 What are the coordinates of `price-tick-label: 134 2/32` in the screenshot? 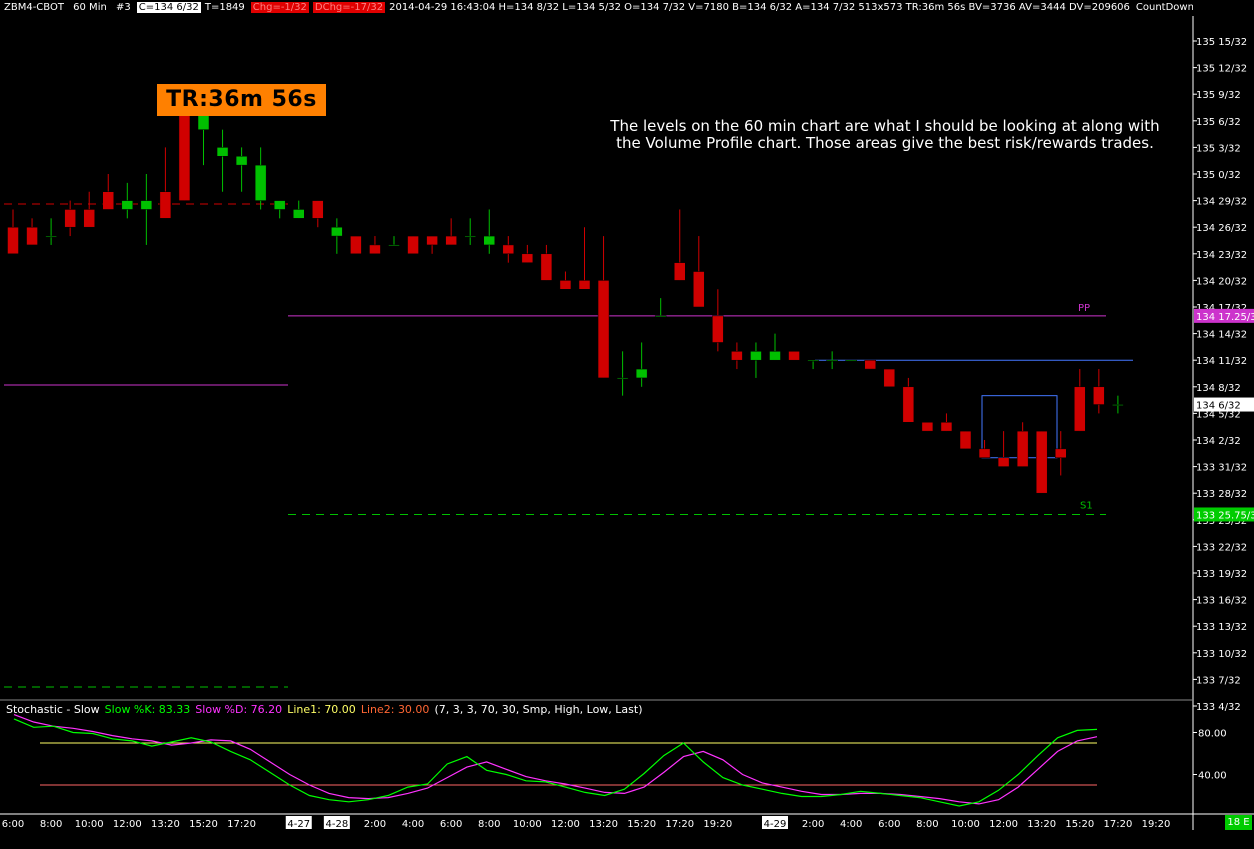 It's located at (1218, 441).